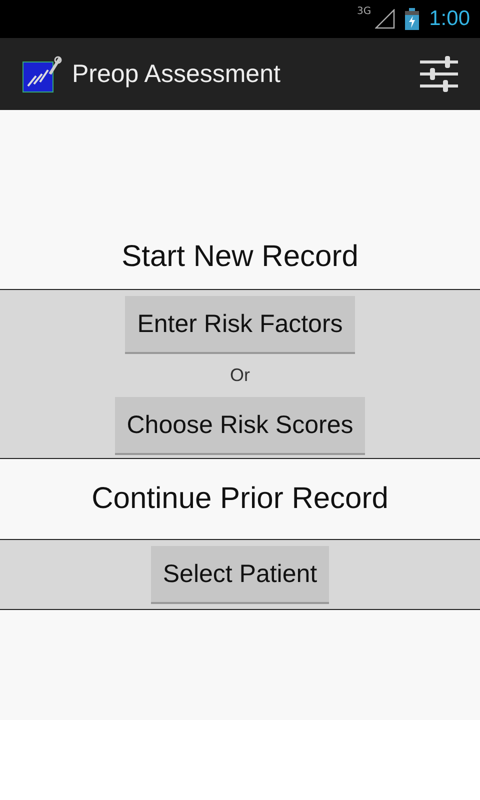 This screenshot has width=480, height=800. Describe the element at coordinates (240, 325) in the screenshot. I see `enter-risk-factors-button: Enter Risk Factors` at that location.